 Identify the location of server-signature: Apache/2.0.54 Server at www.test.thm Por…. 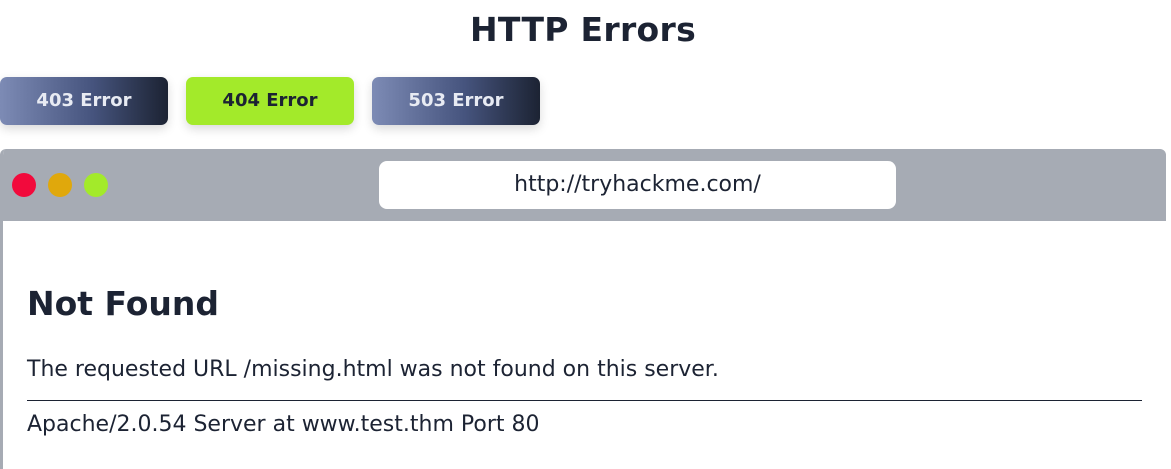
(283, 424).